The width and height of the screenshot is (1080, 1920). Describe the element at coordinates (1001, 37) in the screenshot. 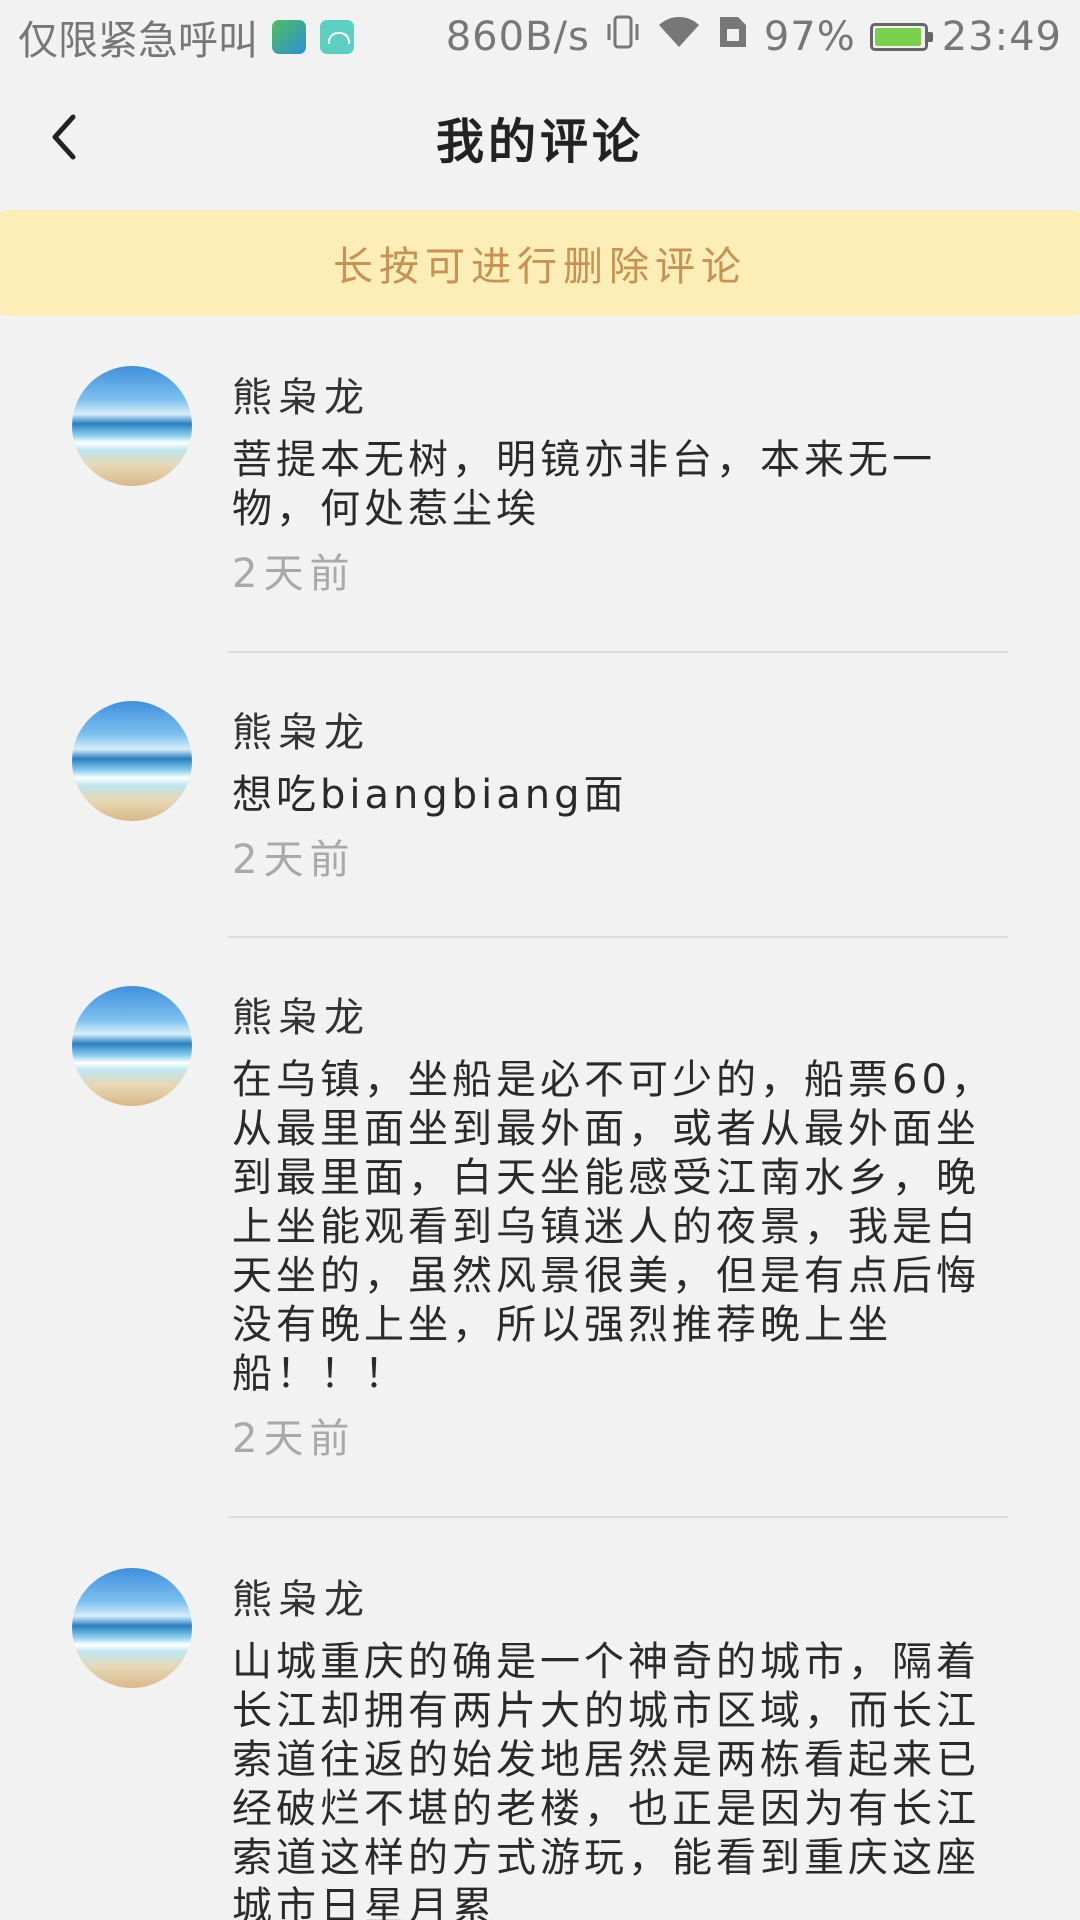

I see `clock: 23:49` at that location.